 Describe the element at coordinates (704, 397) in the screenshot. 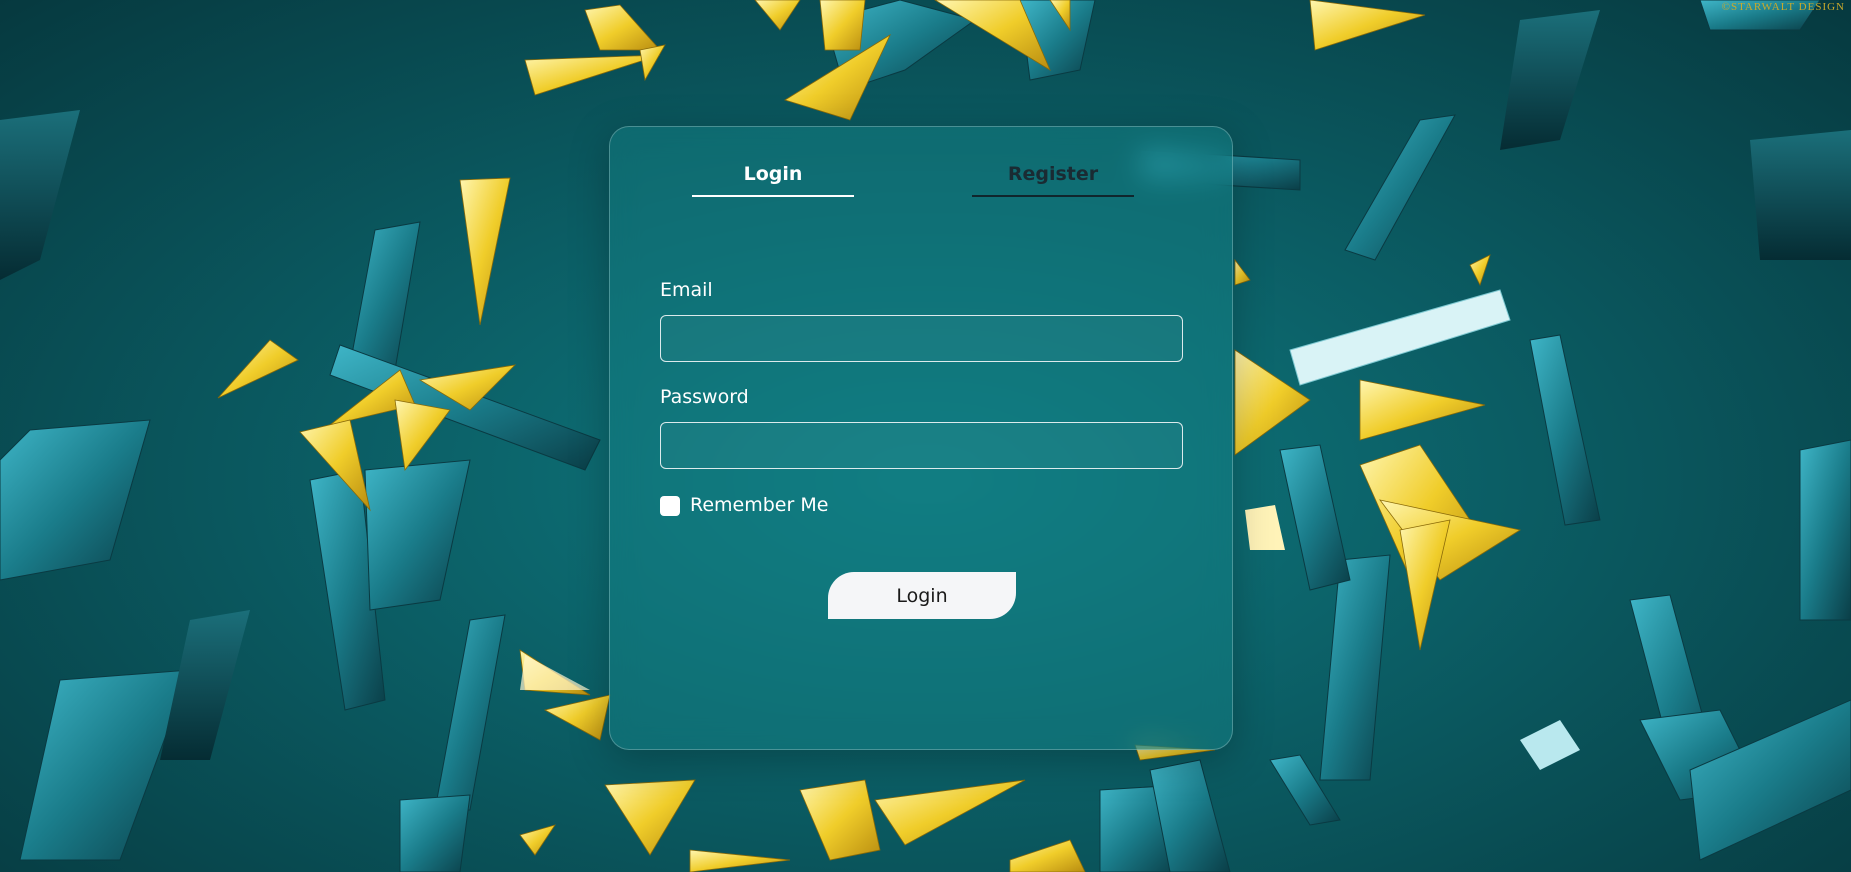

I see `password-label: Password` at that location.